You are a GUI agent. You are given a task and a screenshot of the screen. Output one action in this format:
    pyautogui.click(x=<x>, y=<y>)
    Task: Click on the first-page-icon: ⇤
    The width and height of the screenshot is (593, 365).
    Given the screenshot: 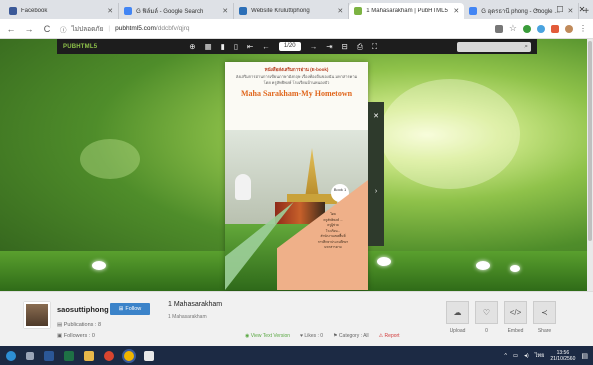 What is the action you would take?
    pyautogui.click(x=250, y=46)
    